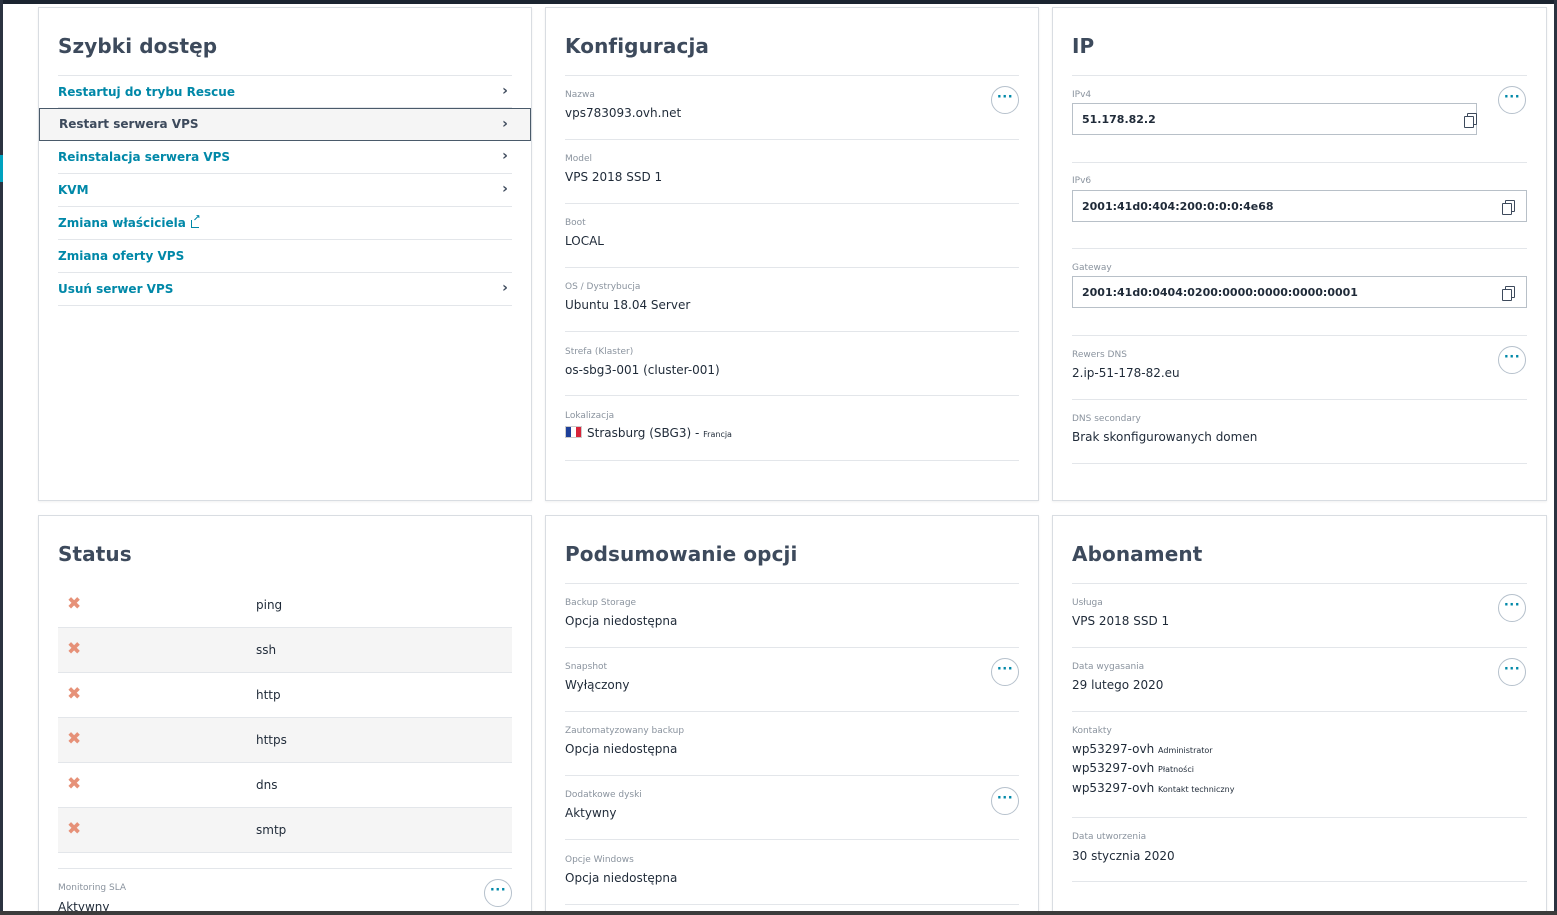 This screenshot has width=1557, height=915. What do you see at coordinates (1082, 181) in the screenshot?
I see `ipv6-label: IPv6` at bounding box center [1082, 181].